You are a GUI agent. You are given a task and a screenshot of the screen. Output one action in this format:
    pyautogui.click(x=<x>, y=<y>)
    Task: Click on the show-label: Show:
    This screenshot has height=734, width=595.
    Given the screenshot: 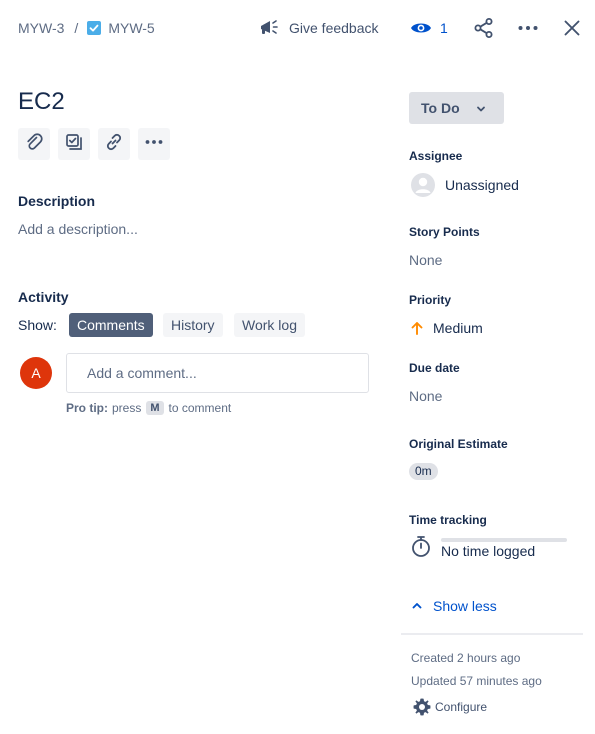 What is the action you would take?
    pyautogui.click(x=37, y=325)
    